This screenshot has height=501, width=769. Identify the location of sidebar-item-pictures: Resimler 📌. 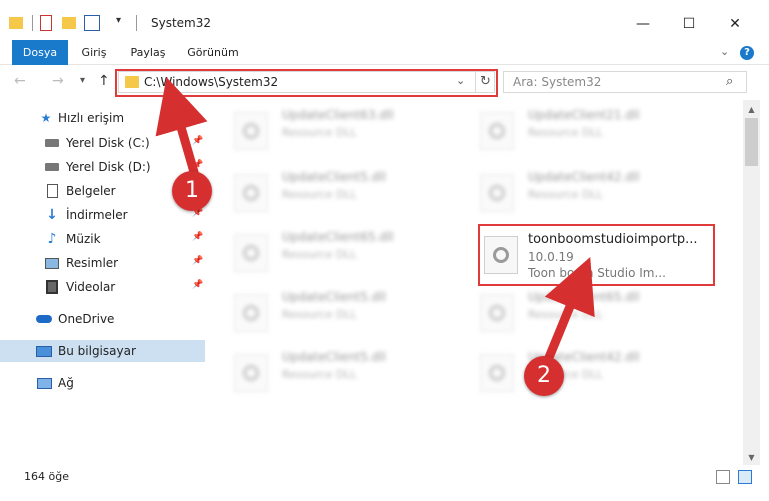
(102, 263).